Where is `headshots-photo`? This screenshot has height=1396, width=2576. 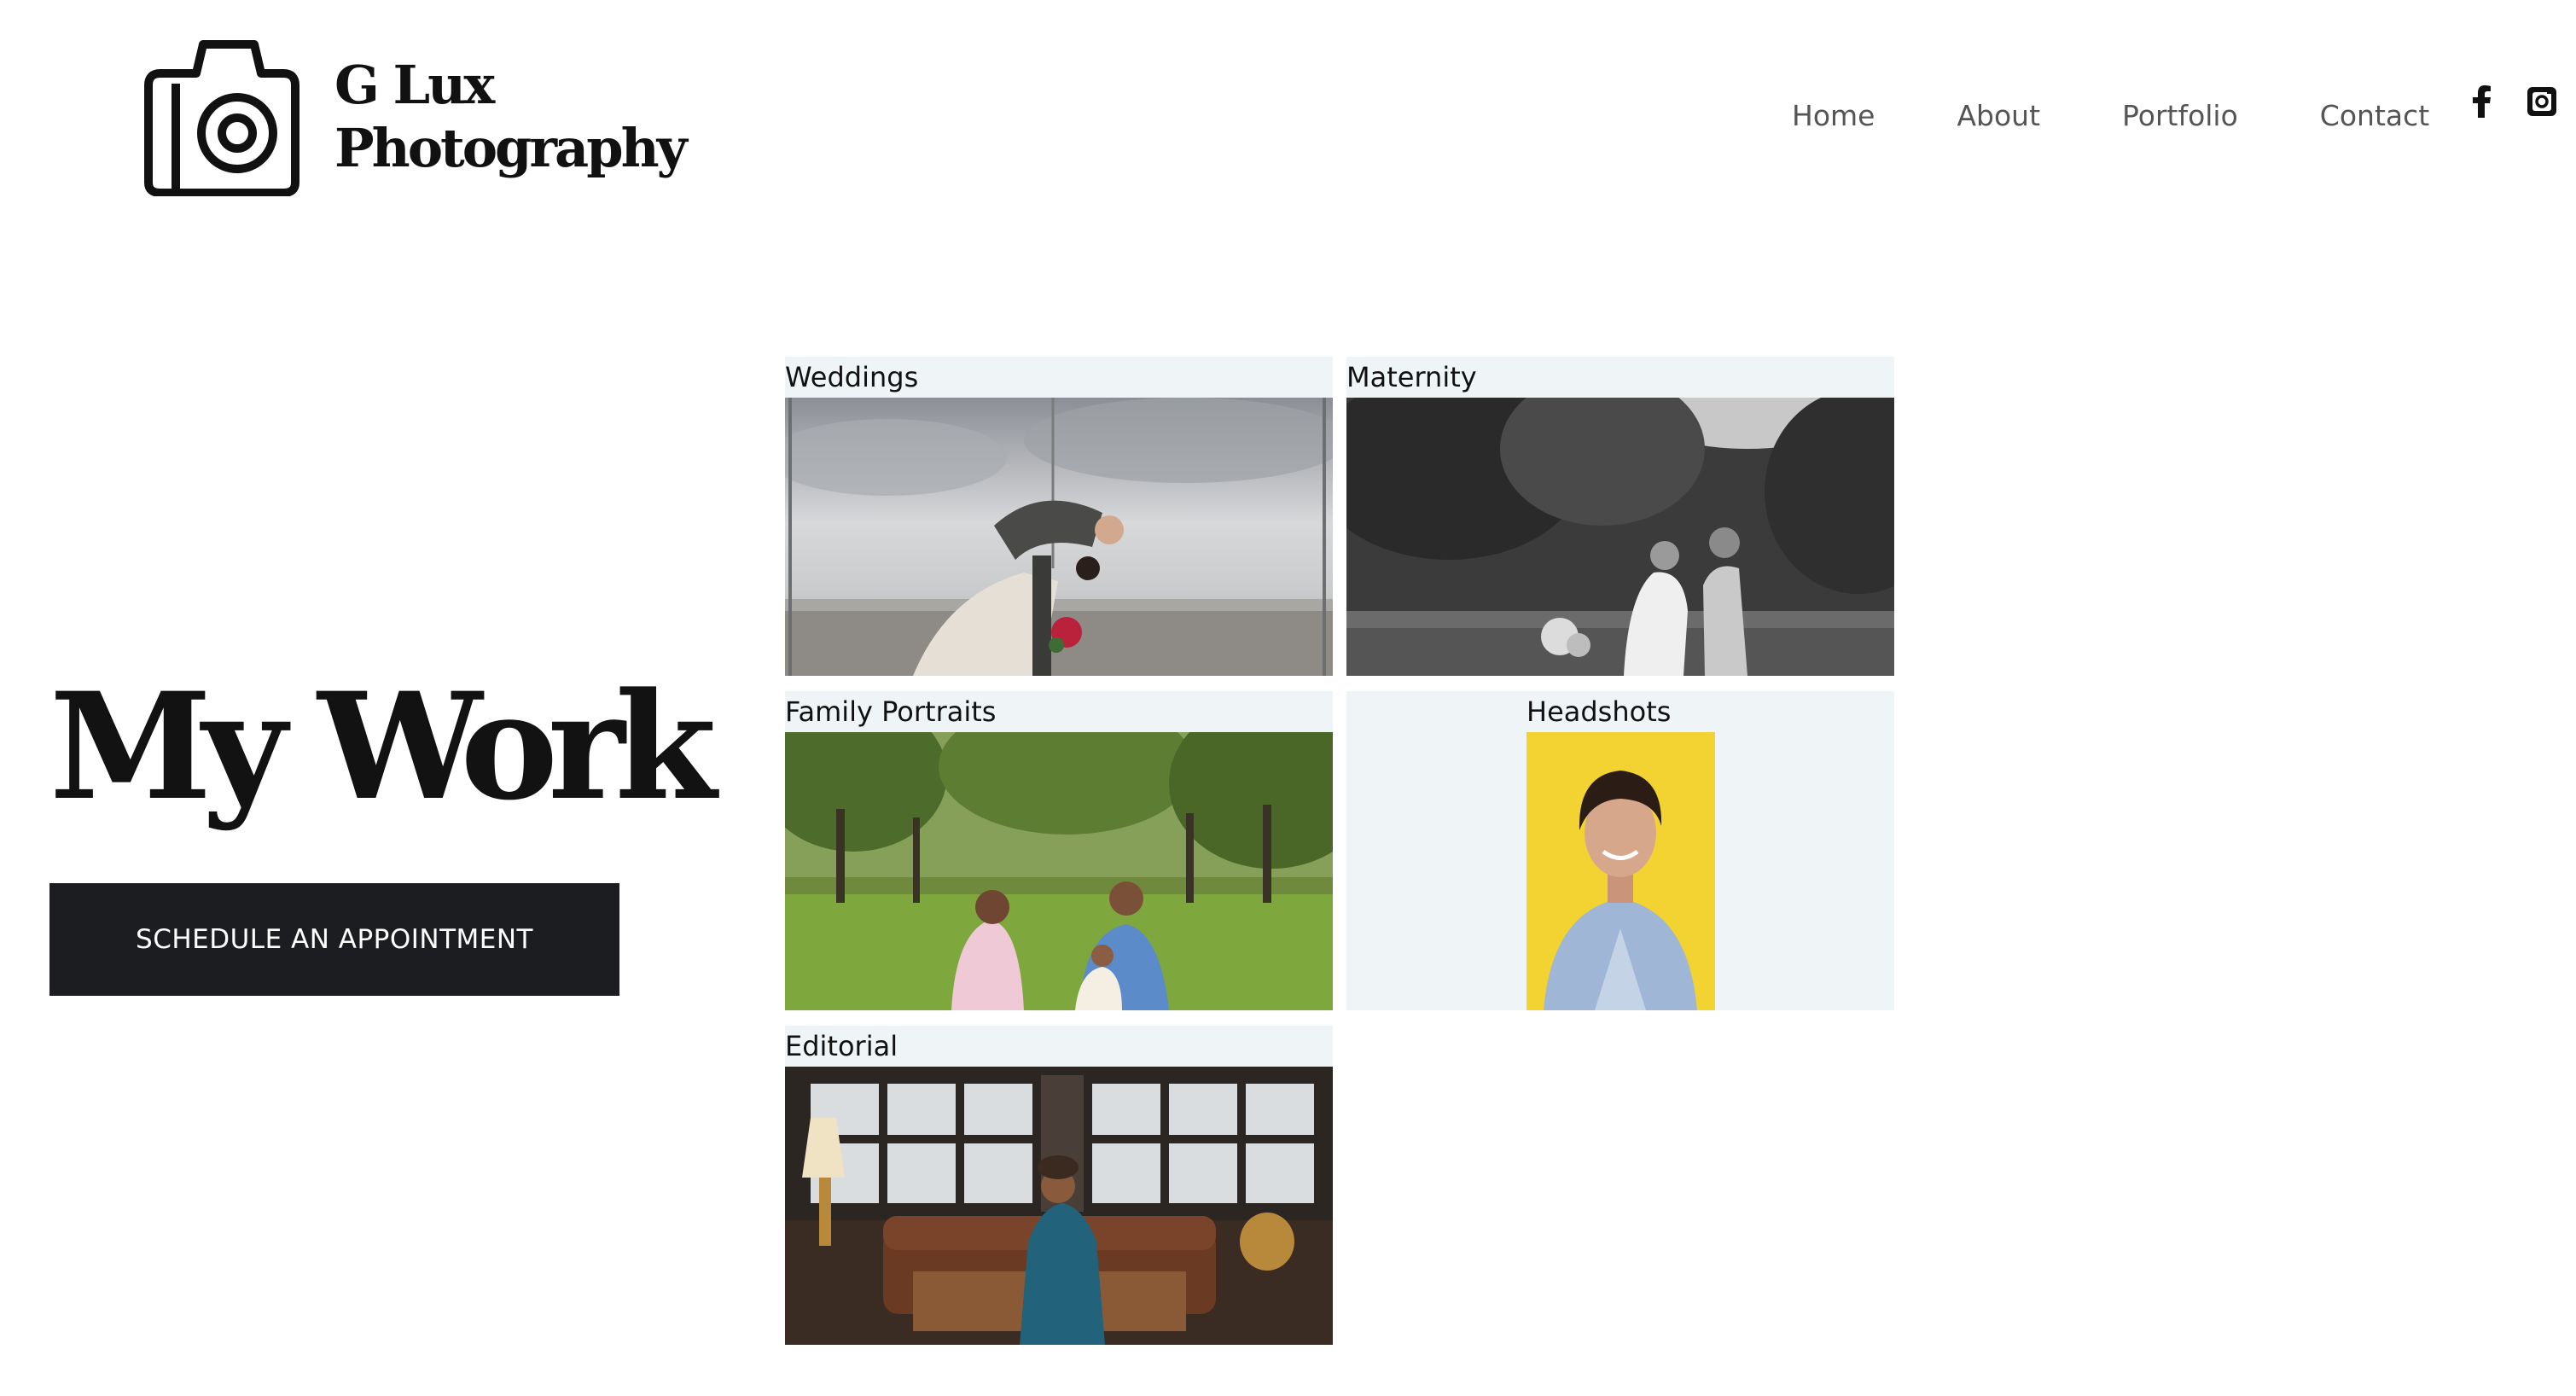 headshots-photo is located at coordinates (1620, 871).